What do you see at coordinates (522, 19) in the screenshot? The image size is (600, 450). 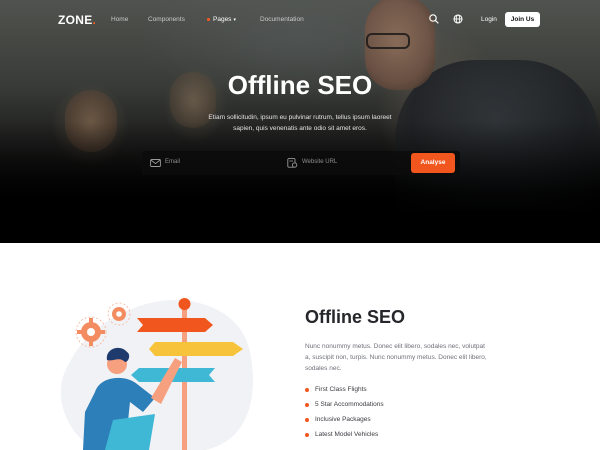 I see `join-us-button: Join Us` at bounding box center [522, 19].